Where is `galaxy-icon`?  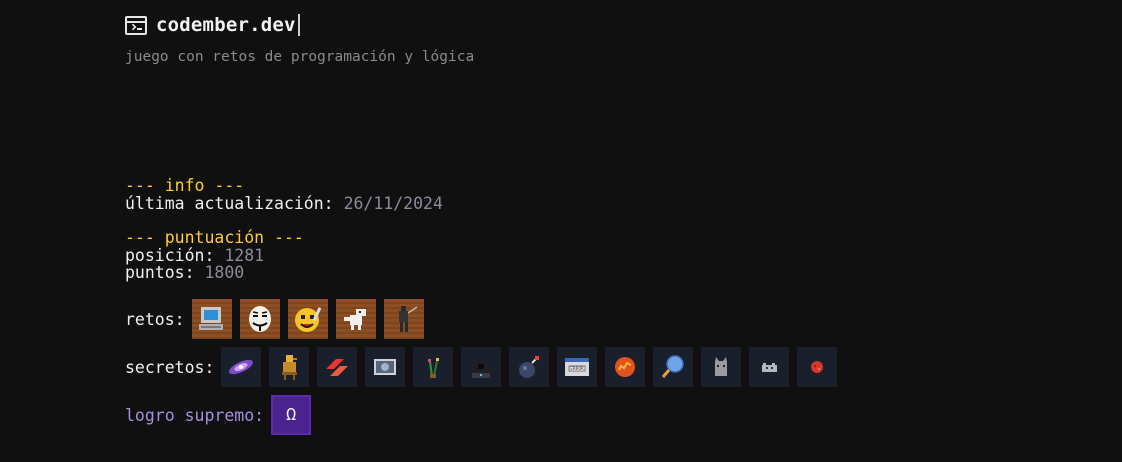
galaxy-icon is located at coordinates (241, 367).